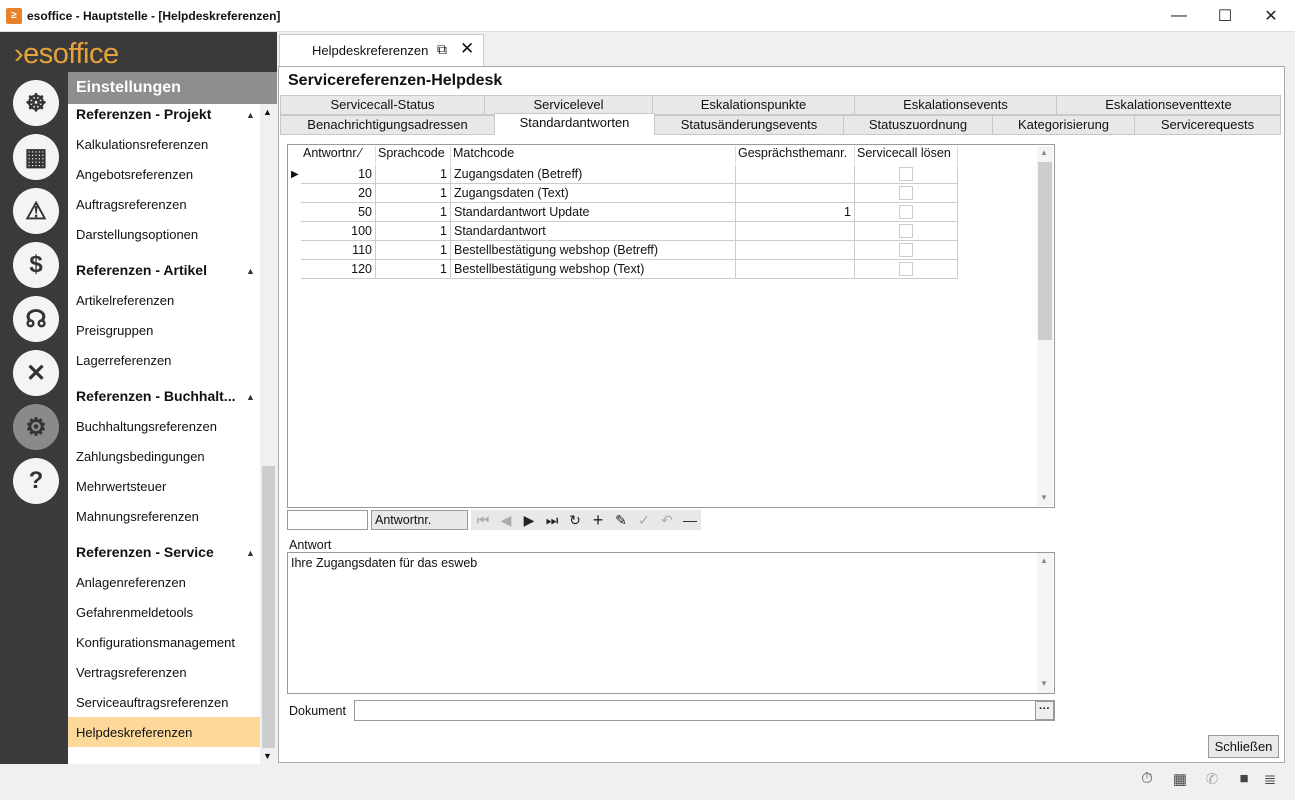 The width and height of the screenshot is (1295, 800). Describe the element at coordinates (1045, 623) in the screenshot. I see `answer-scrollbar` at that location.